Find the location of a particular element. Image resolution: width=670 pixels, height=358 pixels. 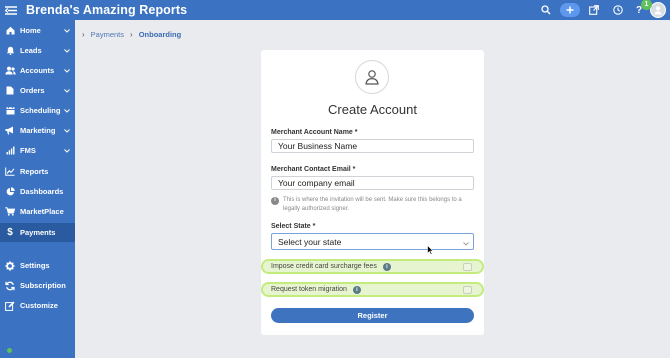

token-migration-checkbox is located at coordinates (467, 290).